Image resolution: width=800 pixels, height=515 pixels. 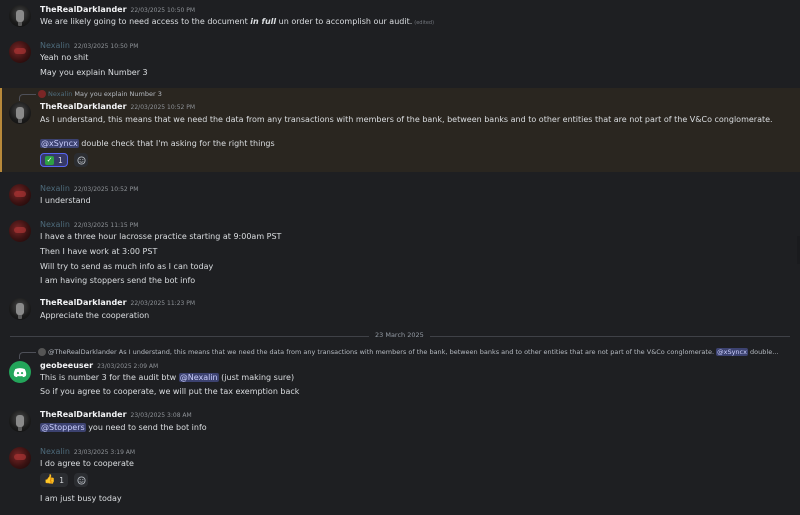 What do you see at coordinates (87, 463) in the screenshot?
I see `message-text: I do agree to cooperate` at bounding box center [87, 463].